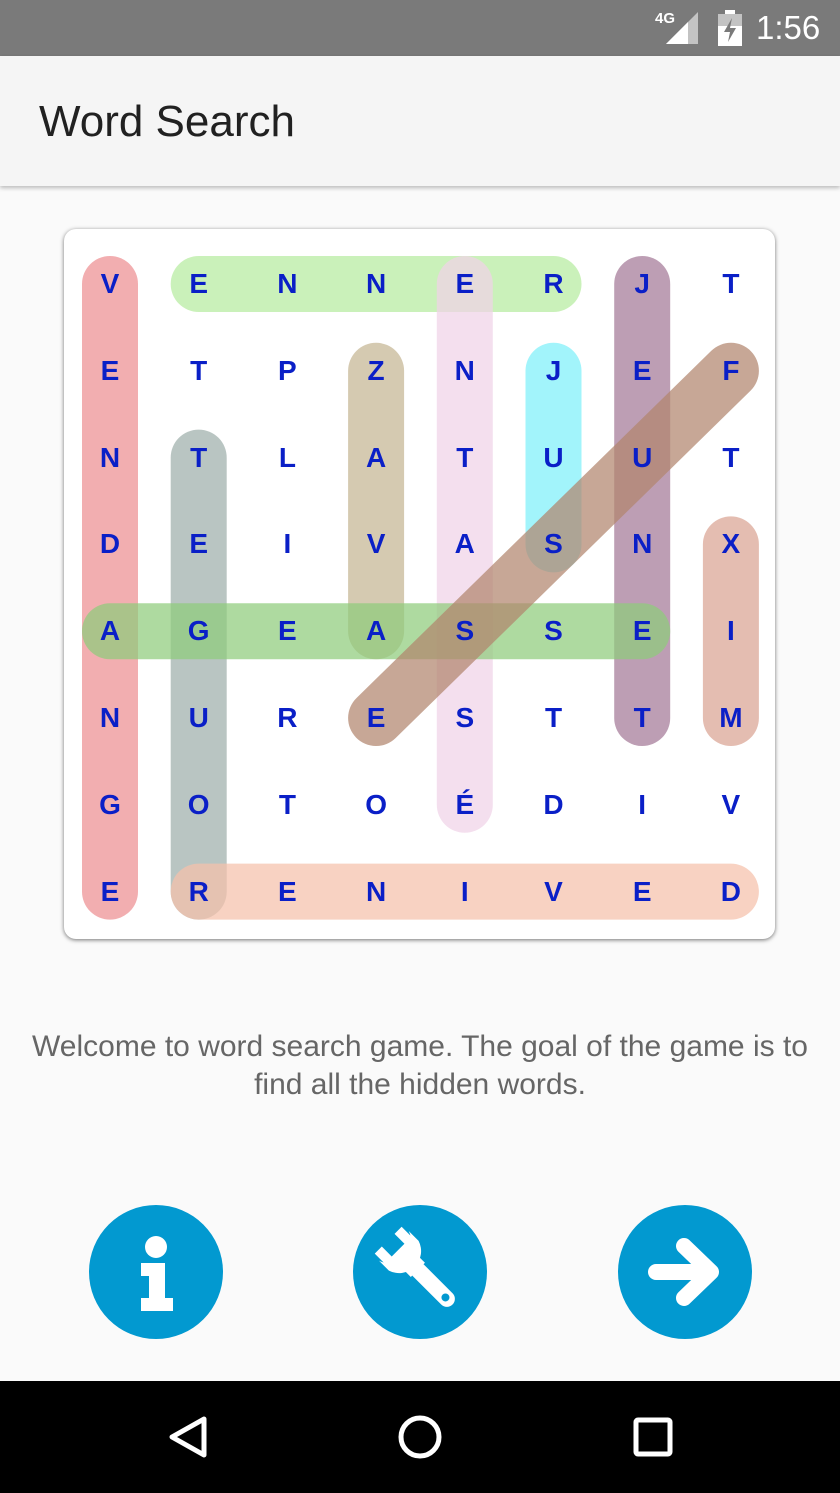  What do you see at coordinates (287, 371) in the screenshot?
I see `grid-letter: P` at bounding box center [287, 371].